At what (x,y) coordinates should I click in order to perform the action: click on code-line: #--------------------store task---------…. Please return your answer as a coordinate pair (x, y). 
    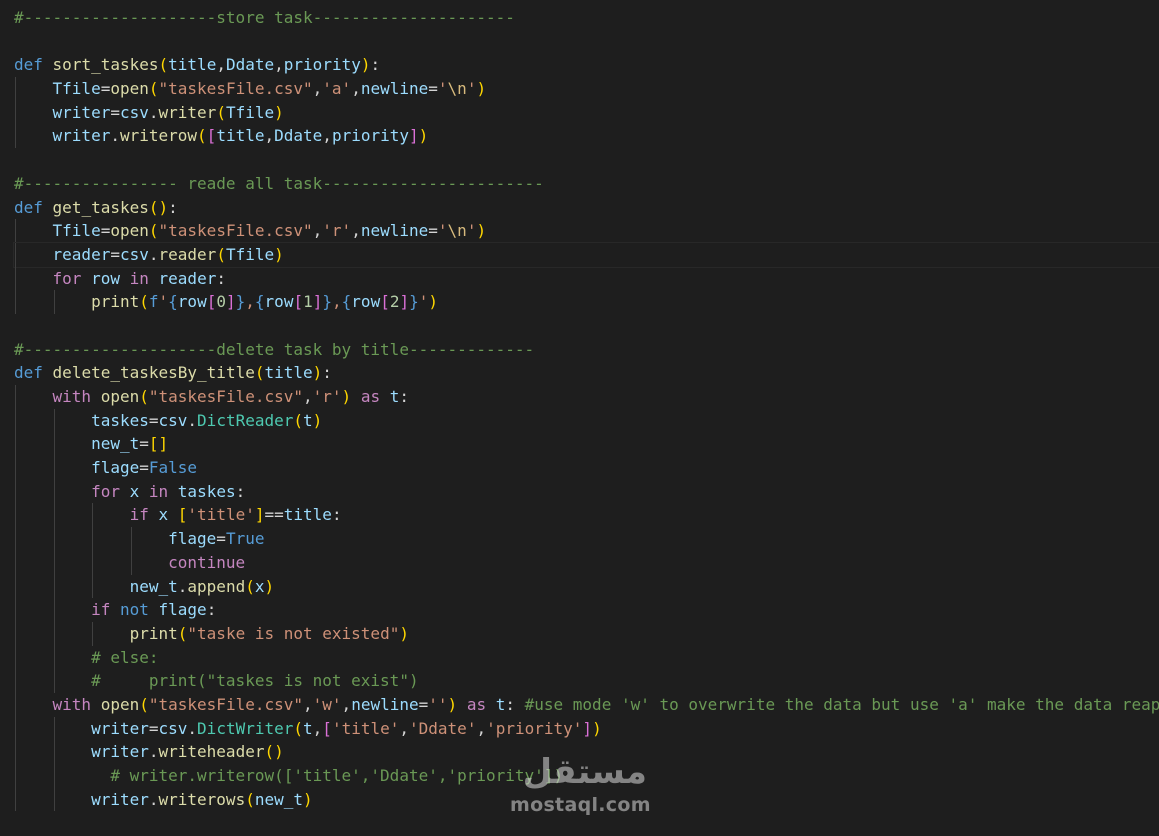
    Looking at the image, I should click on (586, 18).